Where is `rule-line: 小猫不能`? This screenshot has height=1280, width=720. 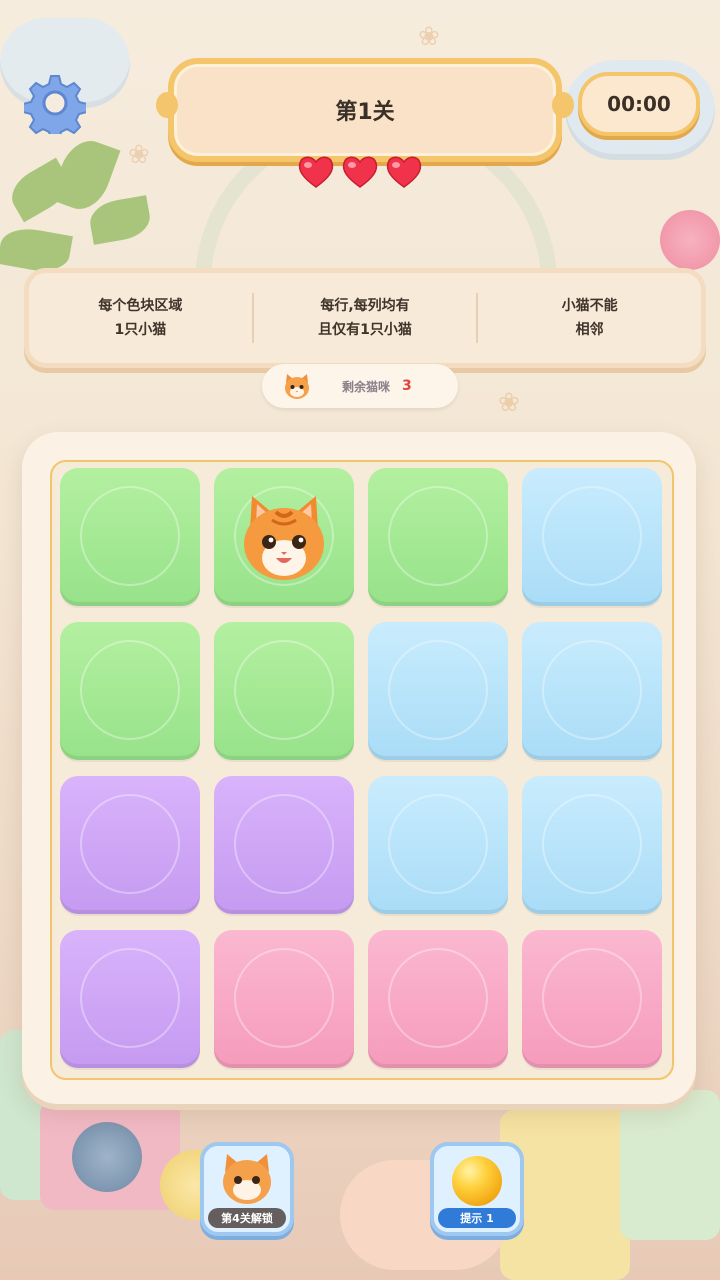
rule-line: 小猫不能 is located at coordinates (589, 306).